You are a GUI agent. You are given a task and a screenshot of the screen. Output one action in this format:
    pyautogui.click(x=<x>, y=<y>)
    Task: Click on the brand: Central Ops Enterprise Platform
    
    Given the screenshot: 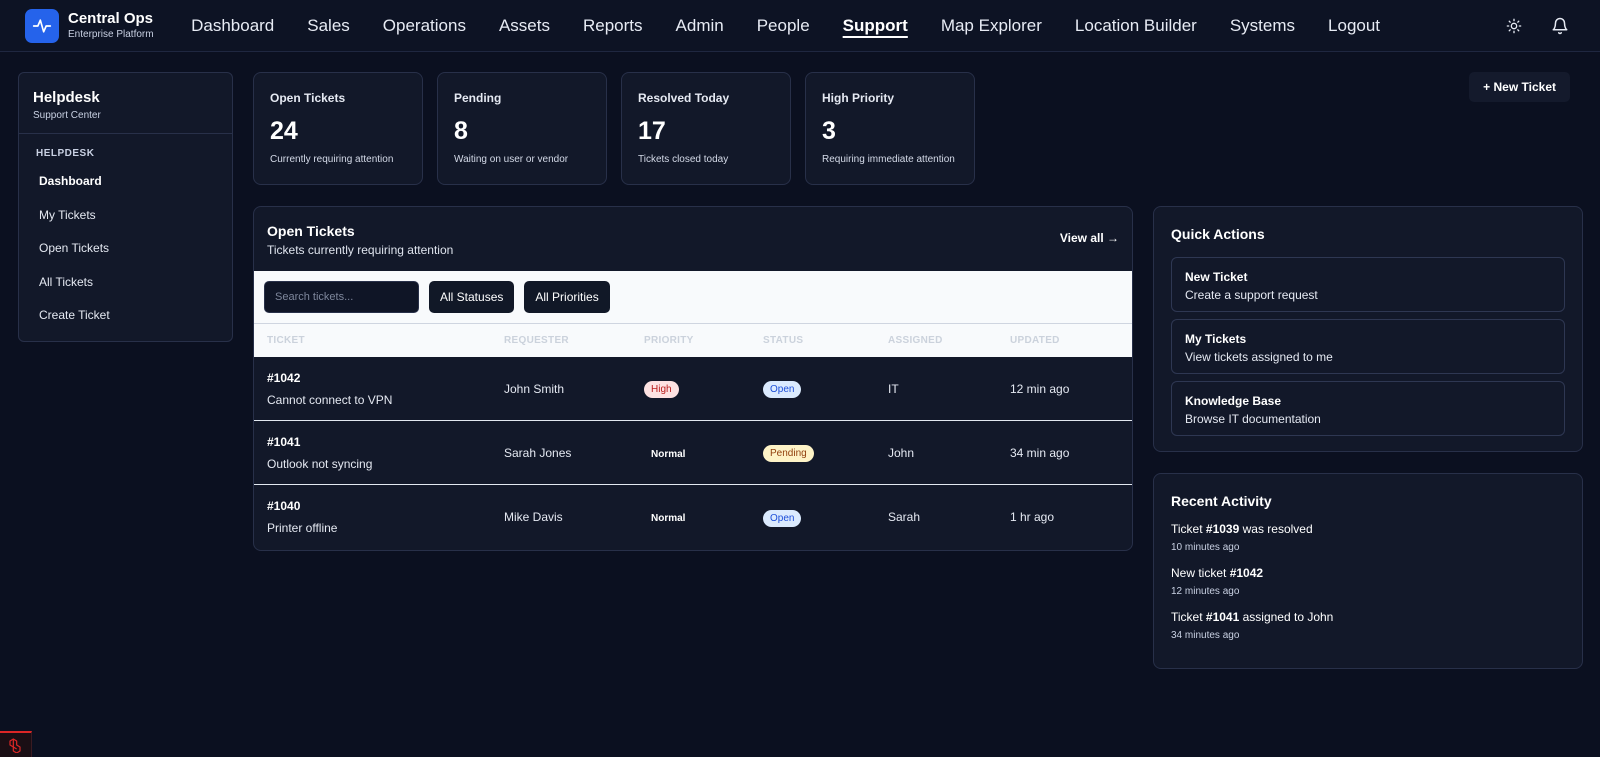 What is the action you would take?
    pyautogui.click(x=89, y=25)
    